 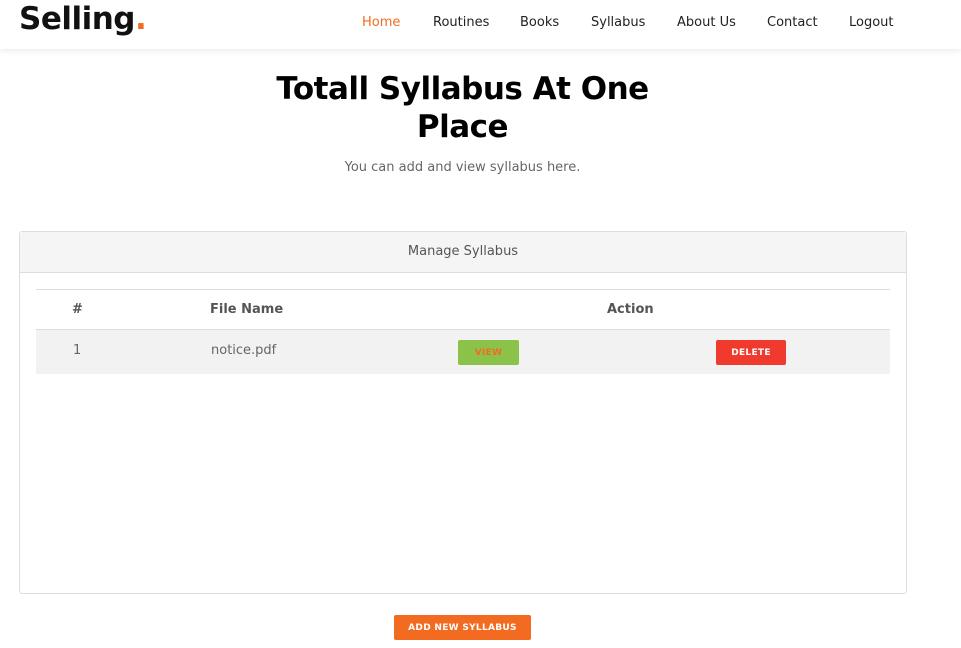 I want to click on page-title: Totall Syllabus At One Place, so click(x=462, y=108).